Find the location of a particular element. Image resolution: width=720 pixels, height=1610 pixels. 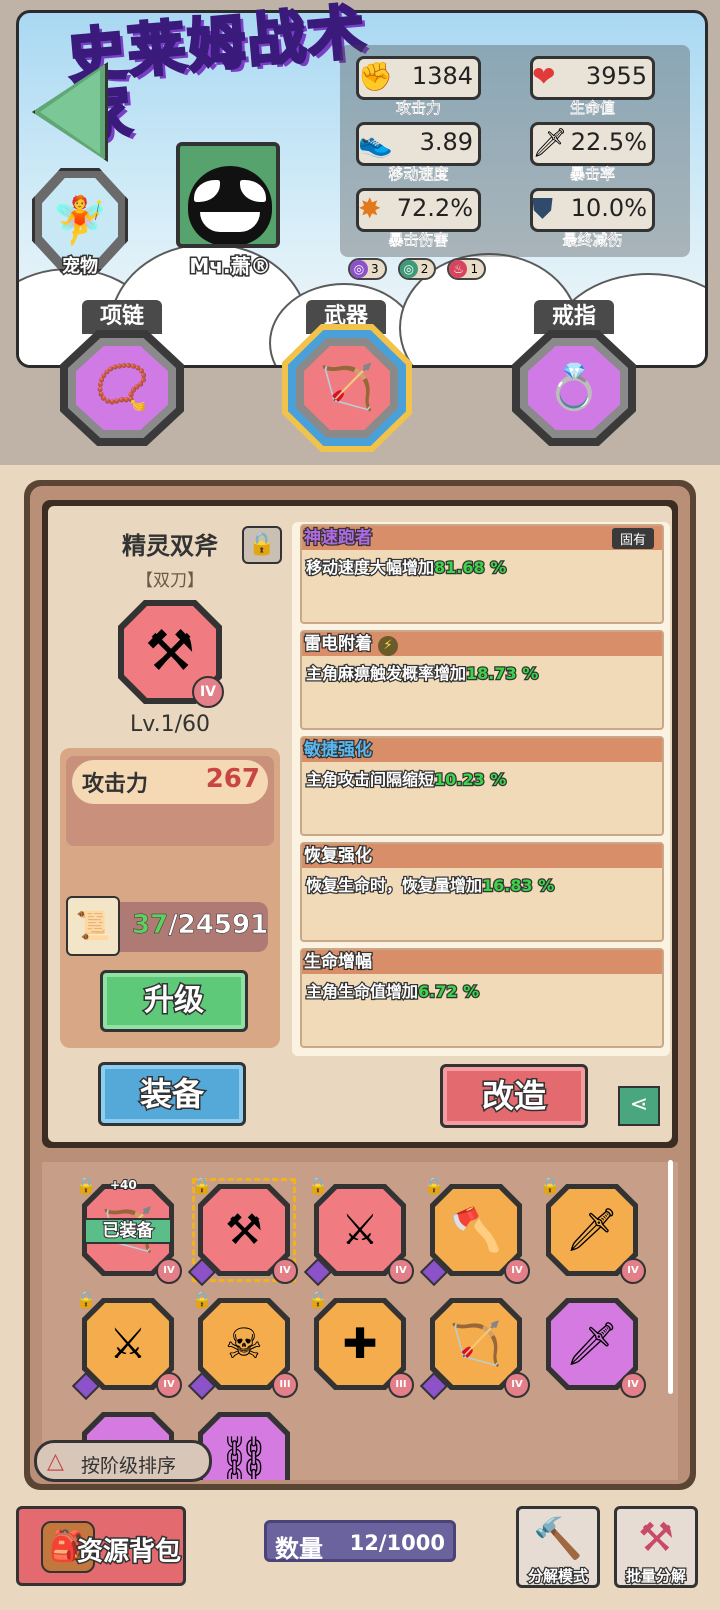

halberd-icon: 🪓 is located at coordinates (476, 1230).